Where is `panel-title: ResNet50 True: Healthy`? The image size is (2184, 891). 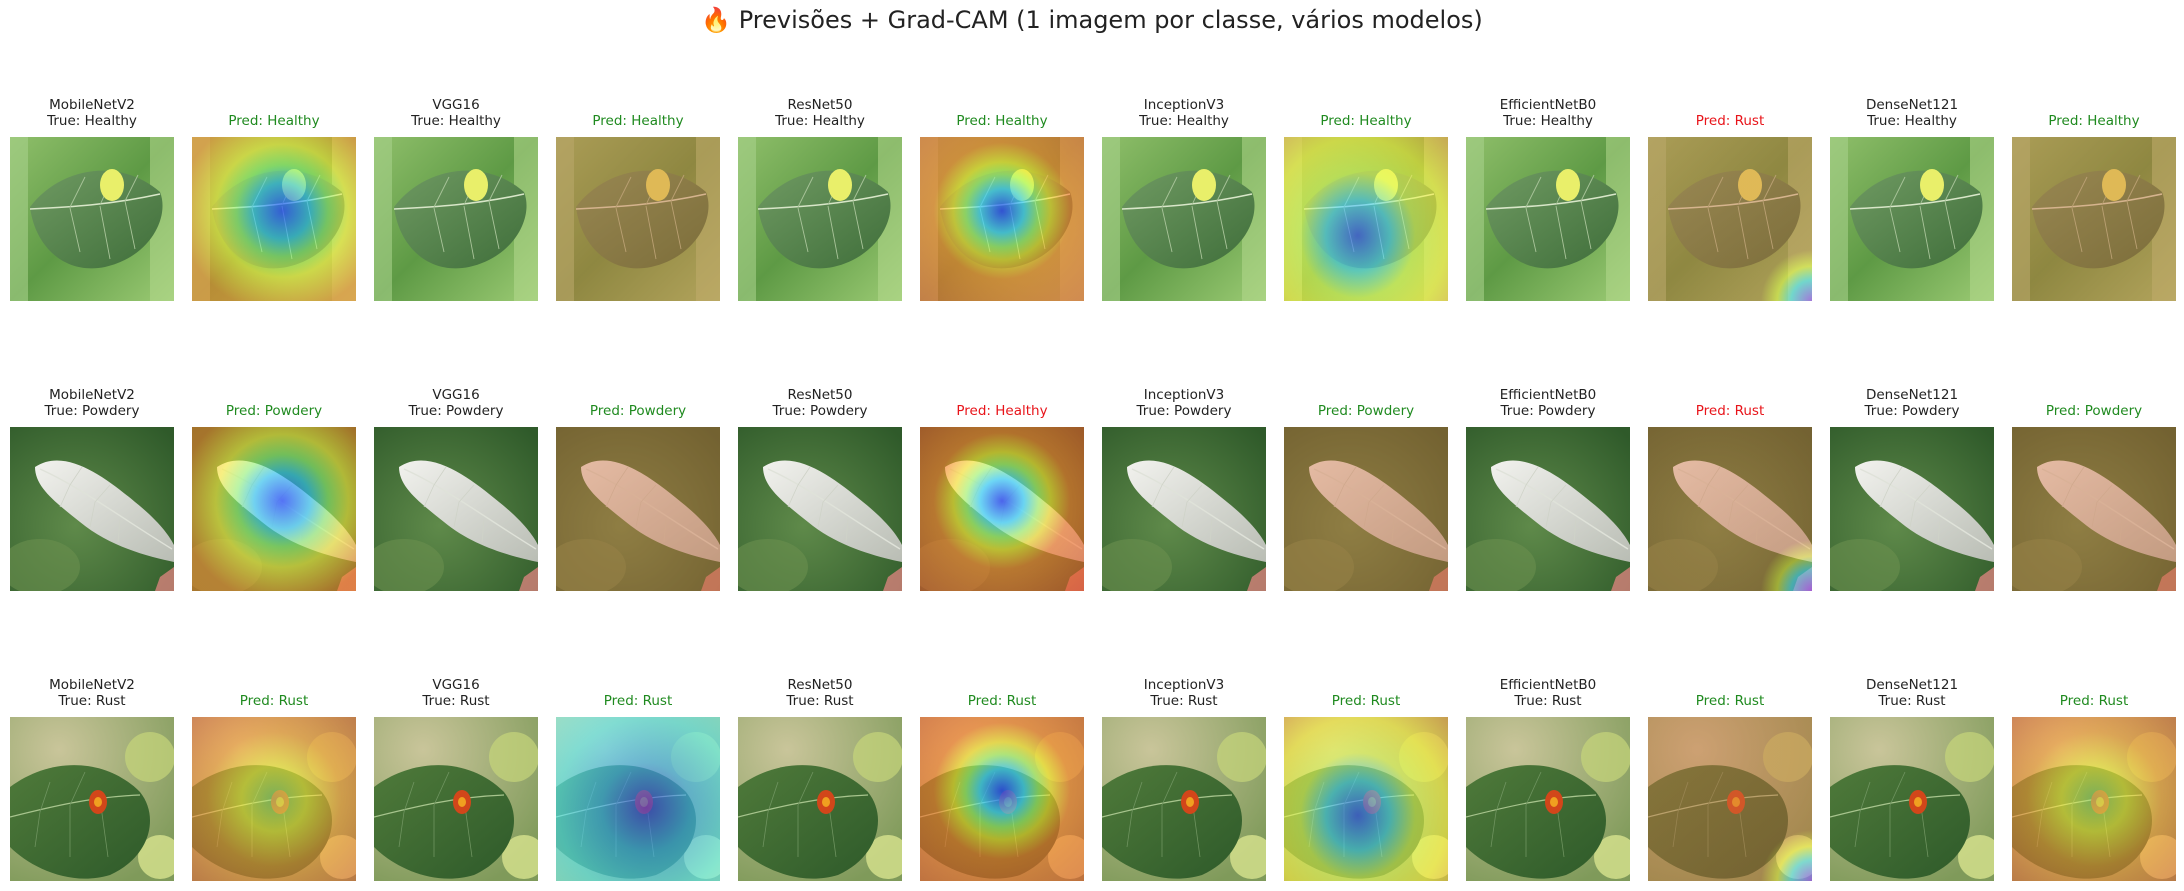
panel-title: ResNet50 True: Healthy is located at coordinates (820, 113).